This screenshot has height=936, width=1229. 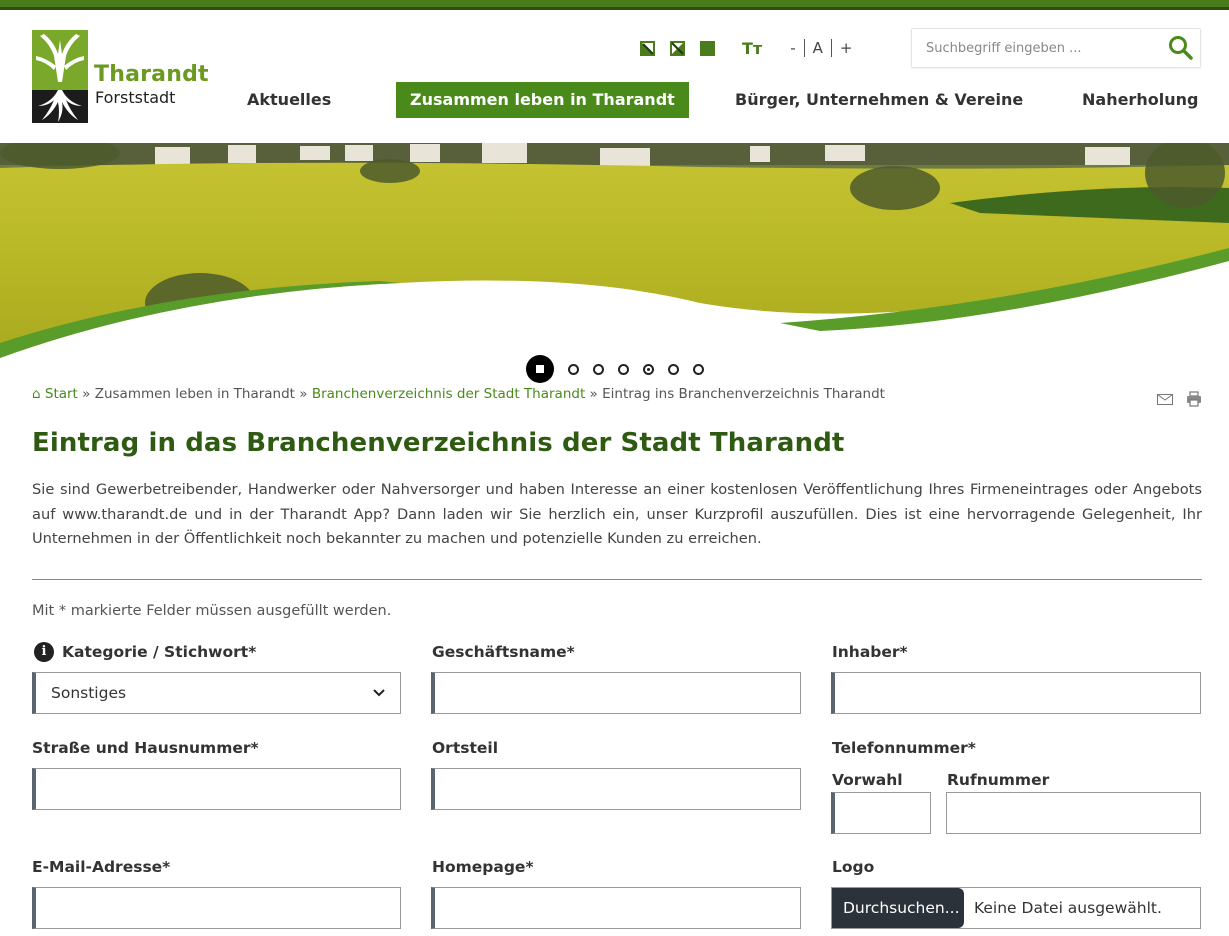 I want to click on font-normal-button: A, so click(x=817, y=48).